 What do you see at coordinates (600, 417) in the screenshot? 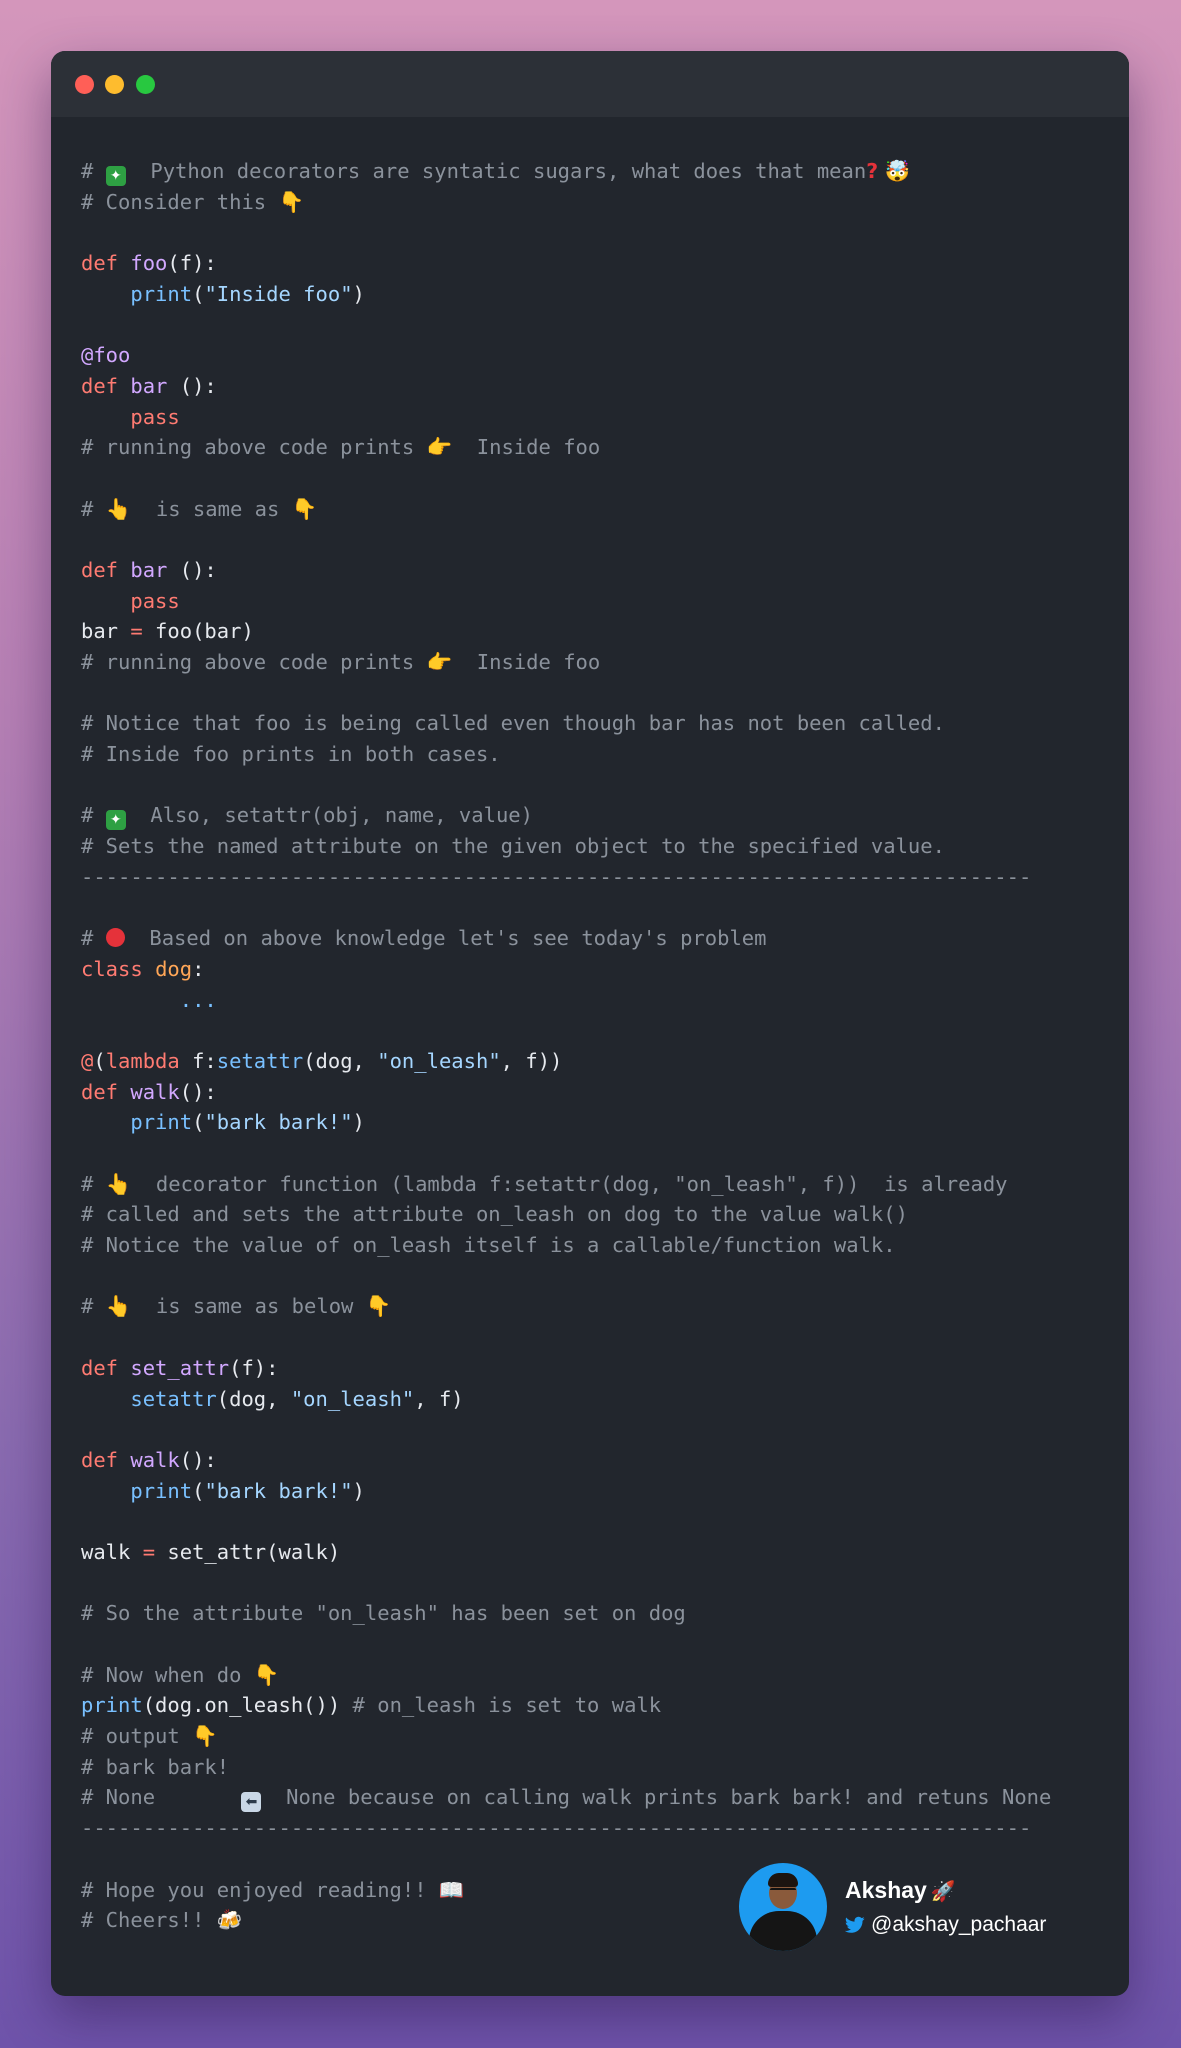
I see `code-line: pass` at bounding box center [600, 417].